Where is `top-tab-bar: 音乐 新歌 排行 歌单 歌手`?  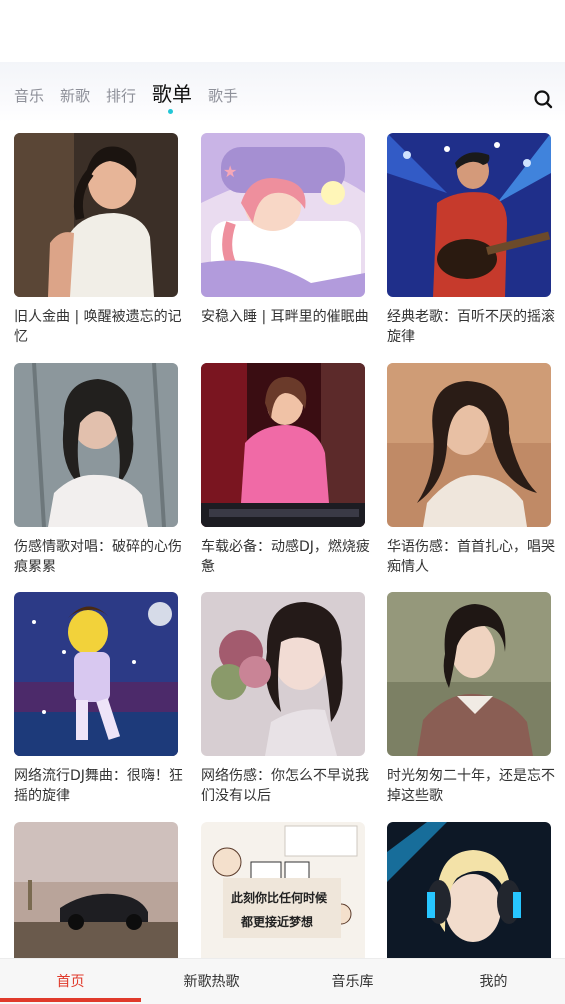
top-tab-bar: 音乐 新歌 排行 歌单 歌手 is located at coordinates (282, 92).